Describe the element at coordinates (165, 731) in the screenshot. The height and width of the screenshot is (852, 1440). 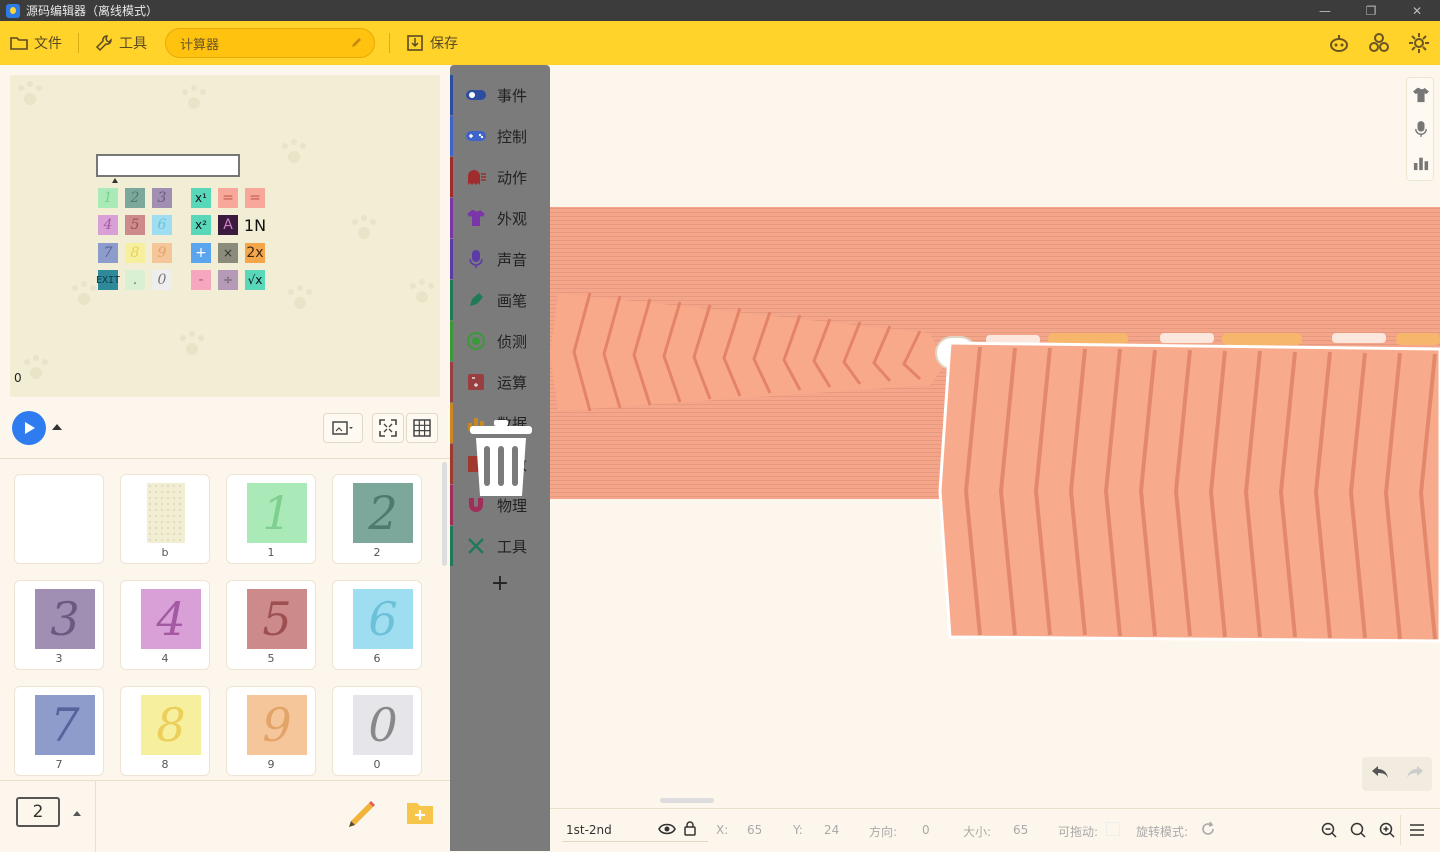
I see `sprite-card: 8 8` at that location.